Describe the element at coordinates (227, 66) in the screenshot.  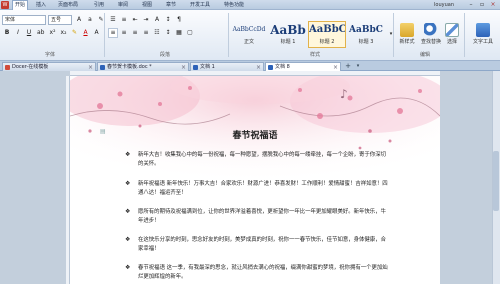
I see `tab-document-1: 文档 1 ×` at that location.